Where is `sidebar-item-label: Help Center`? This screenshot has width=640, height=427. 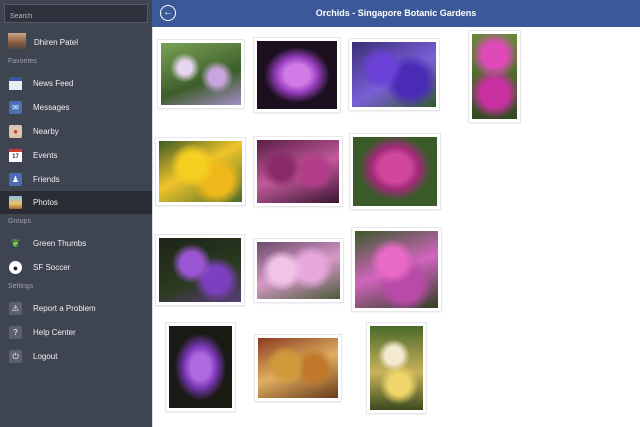
sidebar-item-label: Help Center is located at coordinates (54, 332).